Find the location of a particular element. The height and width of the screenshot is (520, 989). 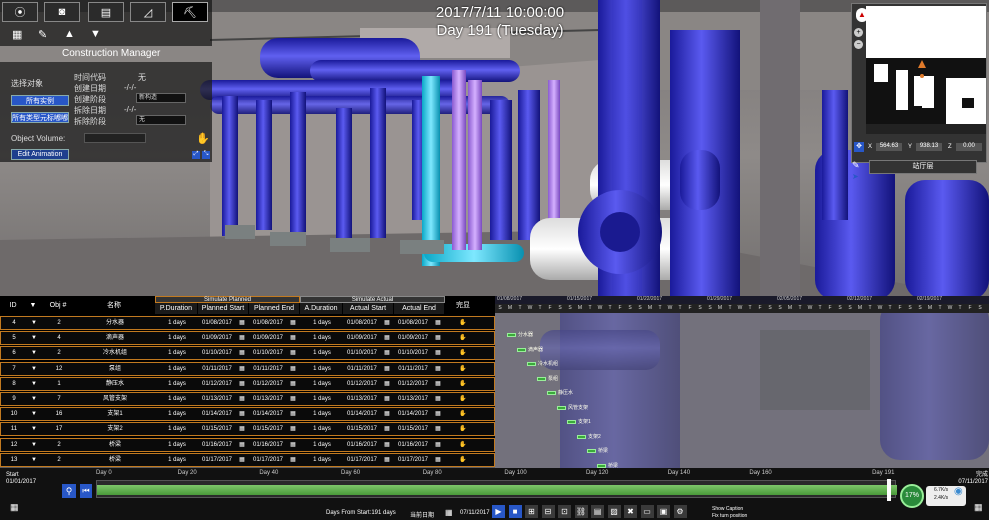

play-icon: ▶ is located at coordinates (498, 511).